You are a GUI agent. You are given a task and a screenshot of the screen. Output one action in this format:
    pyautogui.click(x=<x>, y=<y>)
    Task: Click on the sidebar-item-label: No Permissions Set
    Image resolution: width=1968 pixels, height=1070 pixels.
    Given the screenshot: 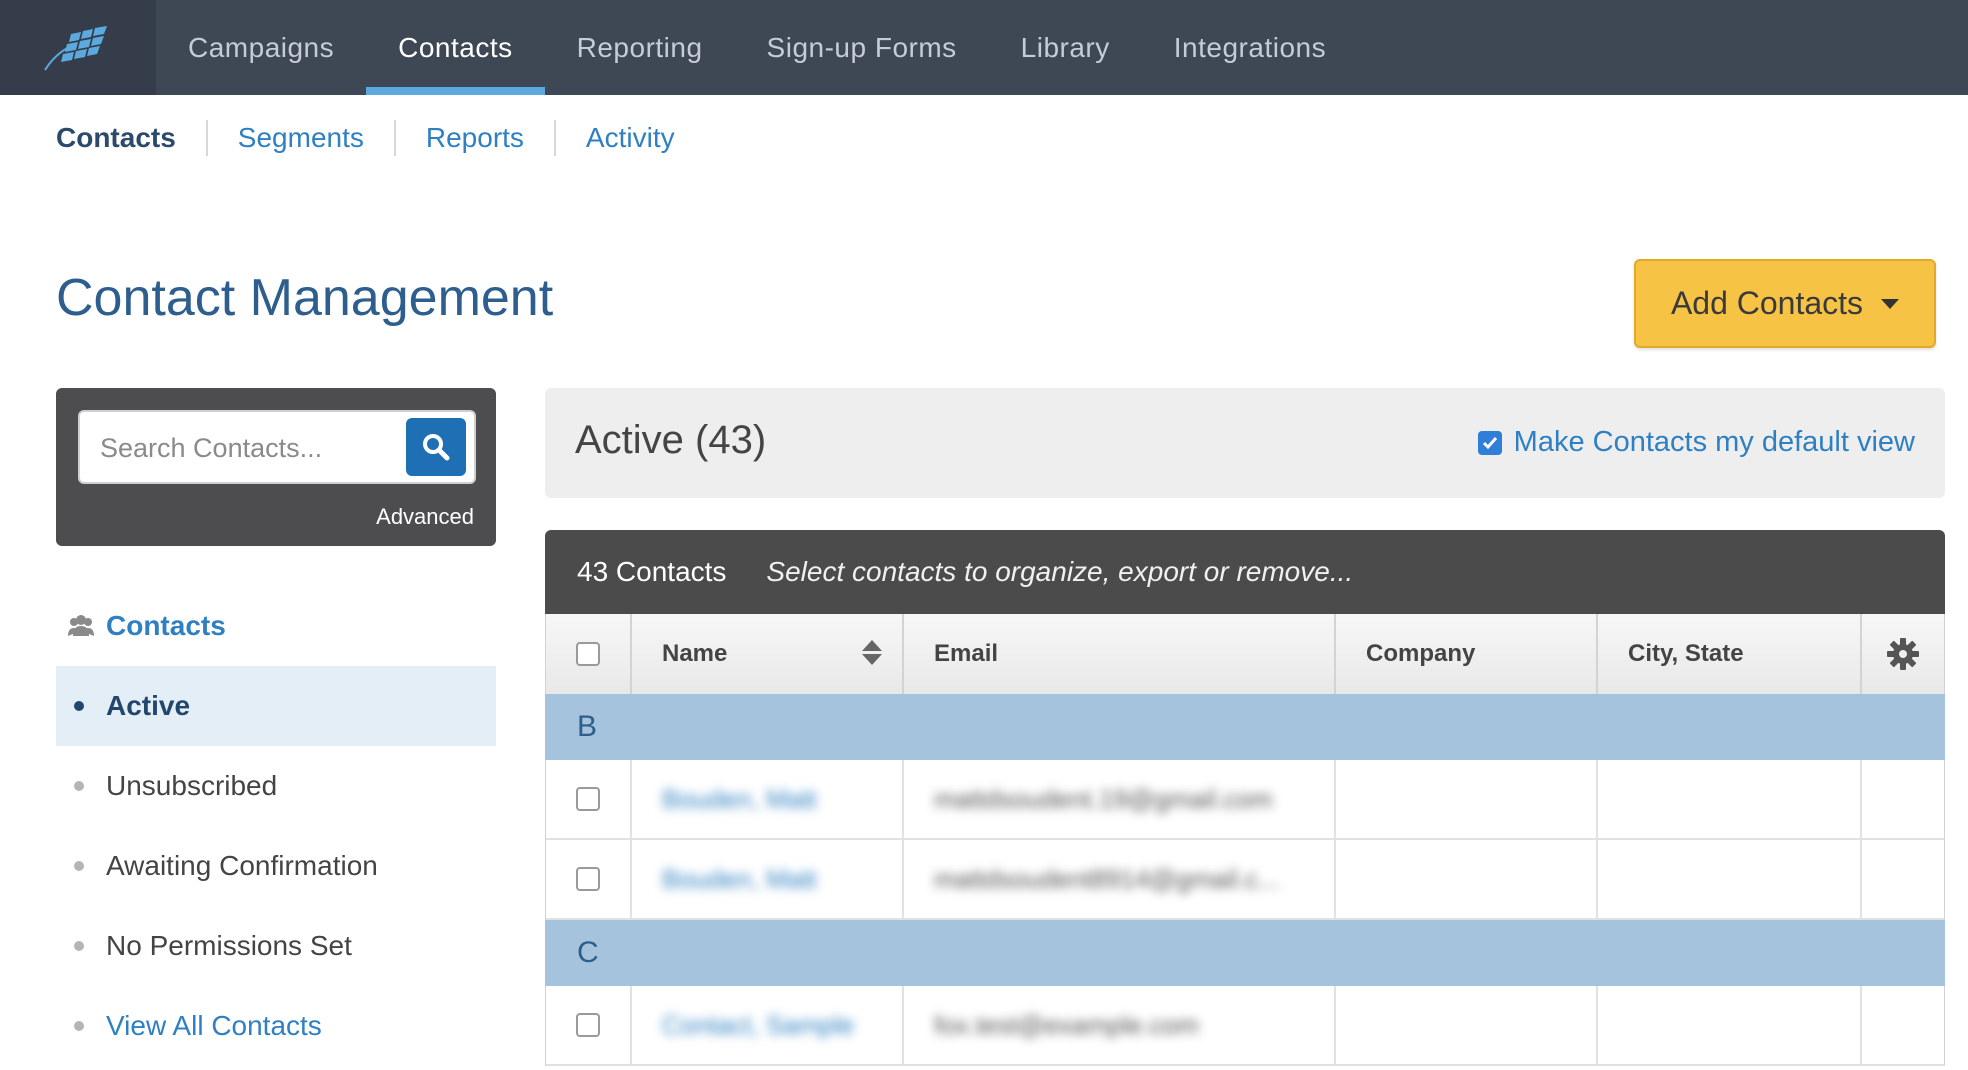 What is the action you would take?
    pyautogui.click(x=229, y=945)
    